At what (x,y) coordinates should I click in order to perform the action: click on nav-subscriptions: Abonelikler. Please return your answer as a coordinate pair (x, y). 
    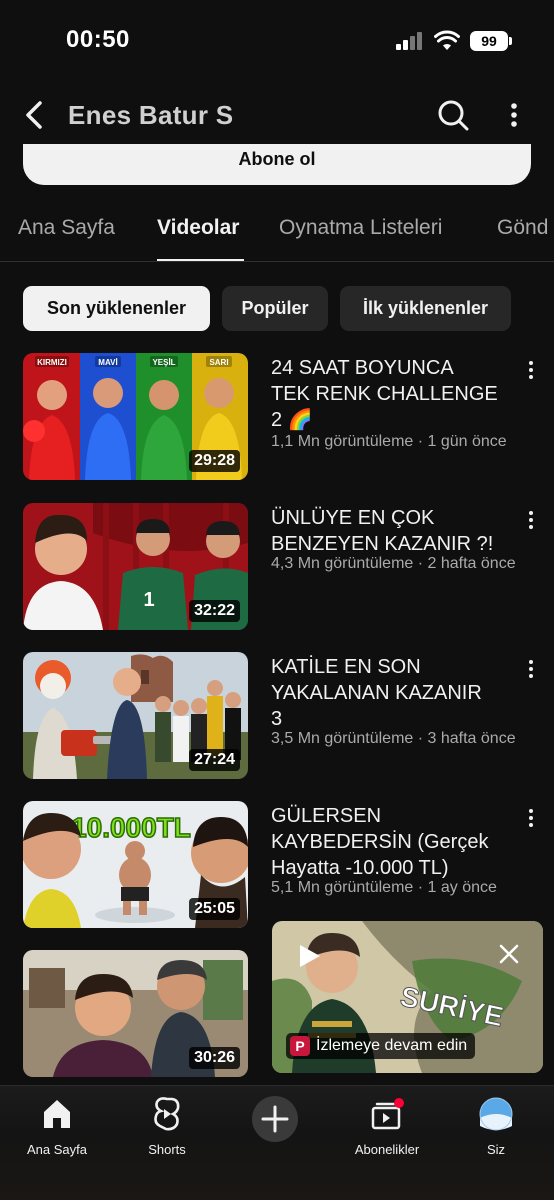
    Looking at the image, I should click on (387, 1126).